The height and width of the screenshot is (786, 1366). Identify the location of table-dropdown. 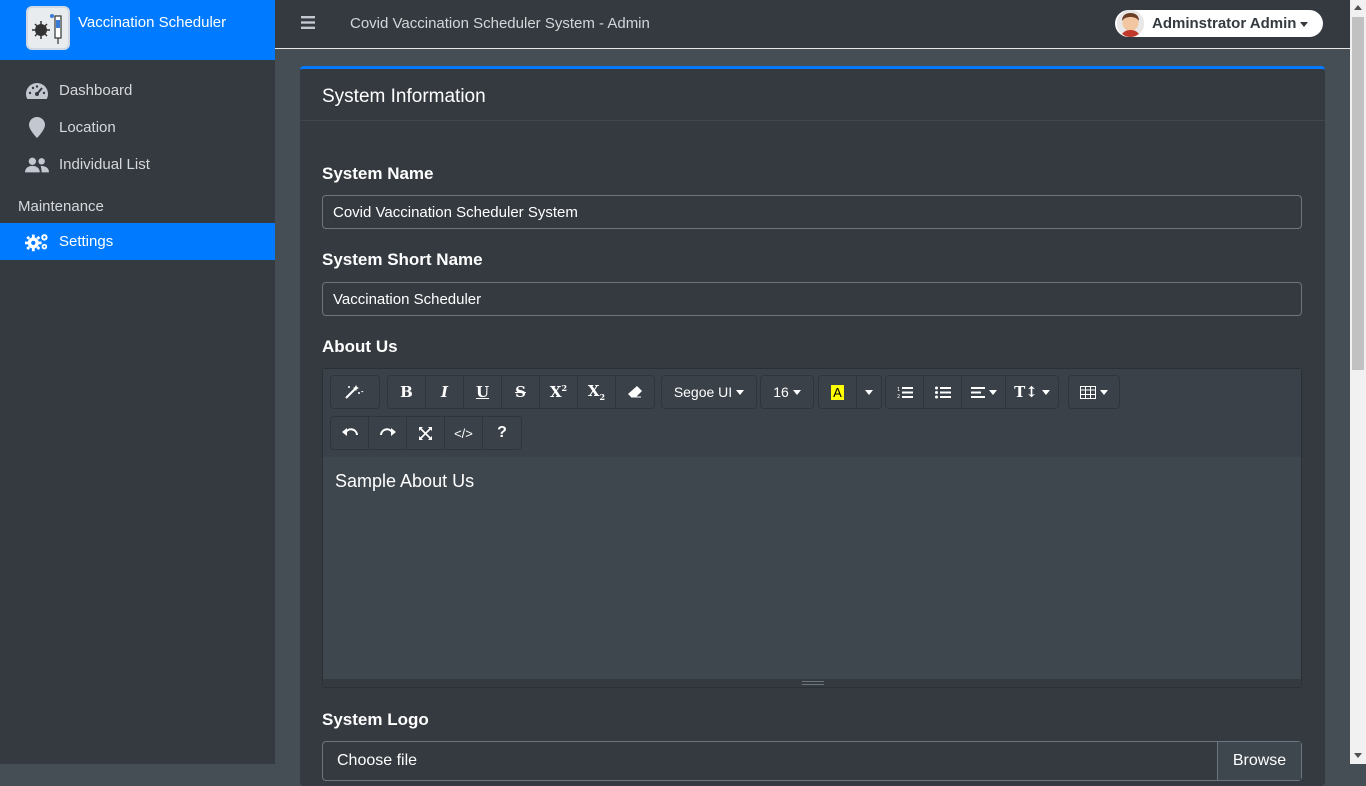
(1094, 392).